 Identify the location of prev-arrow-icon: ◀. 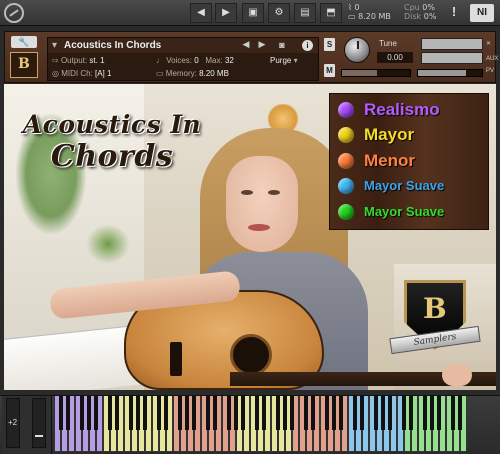
(201, 13).